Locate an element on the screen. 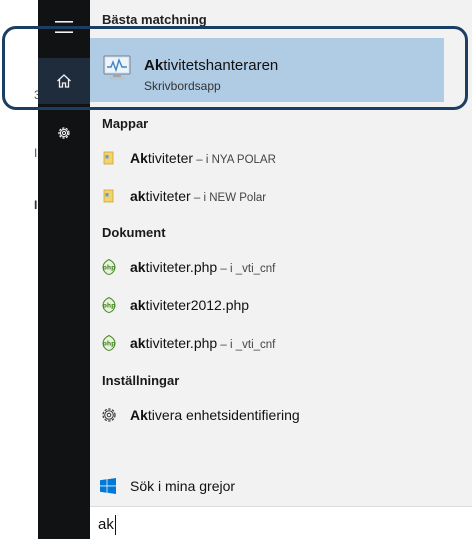 The image size is (472, 539). folder-result-label: Aktiviteter – i NYA POLAR is located at coordinates (203, 158).